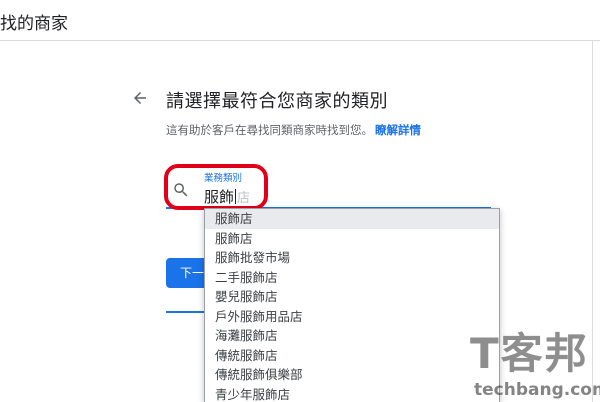 This screenshot has height=402, width=600. What do you see at coordinates (219, 197) in the screenshot?
I see `category-input-value: 服飾` at bounding box center [219, 197].